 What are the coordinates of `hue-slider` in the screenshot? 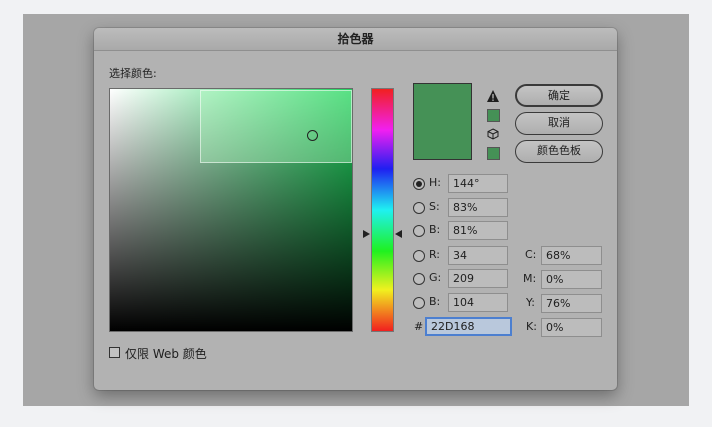 It's located at (382, 210).